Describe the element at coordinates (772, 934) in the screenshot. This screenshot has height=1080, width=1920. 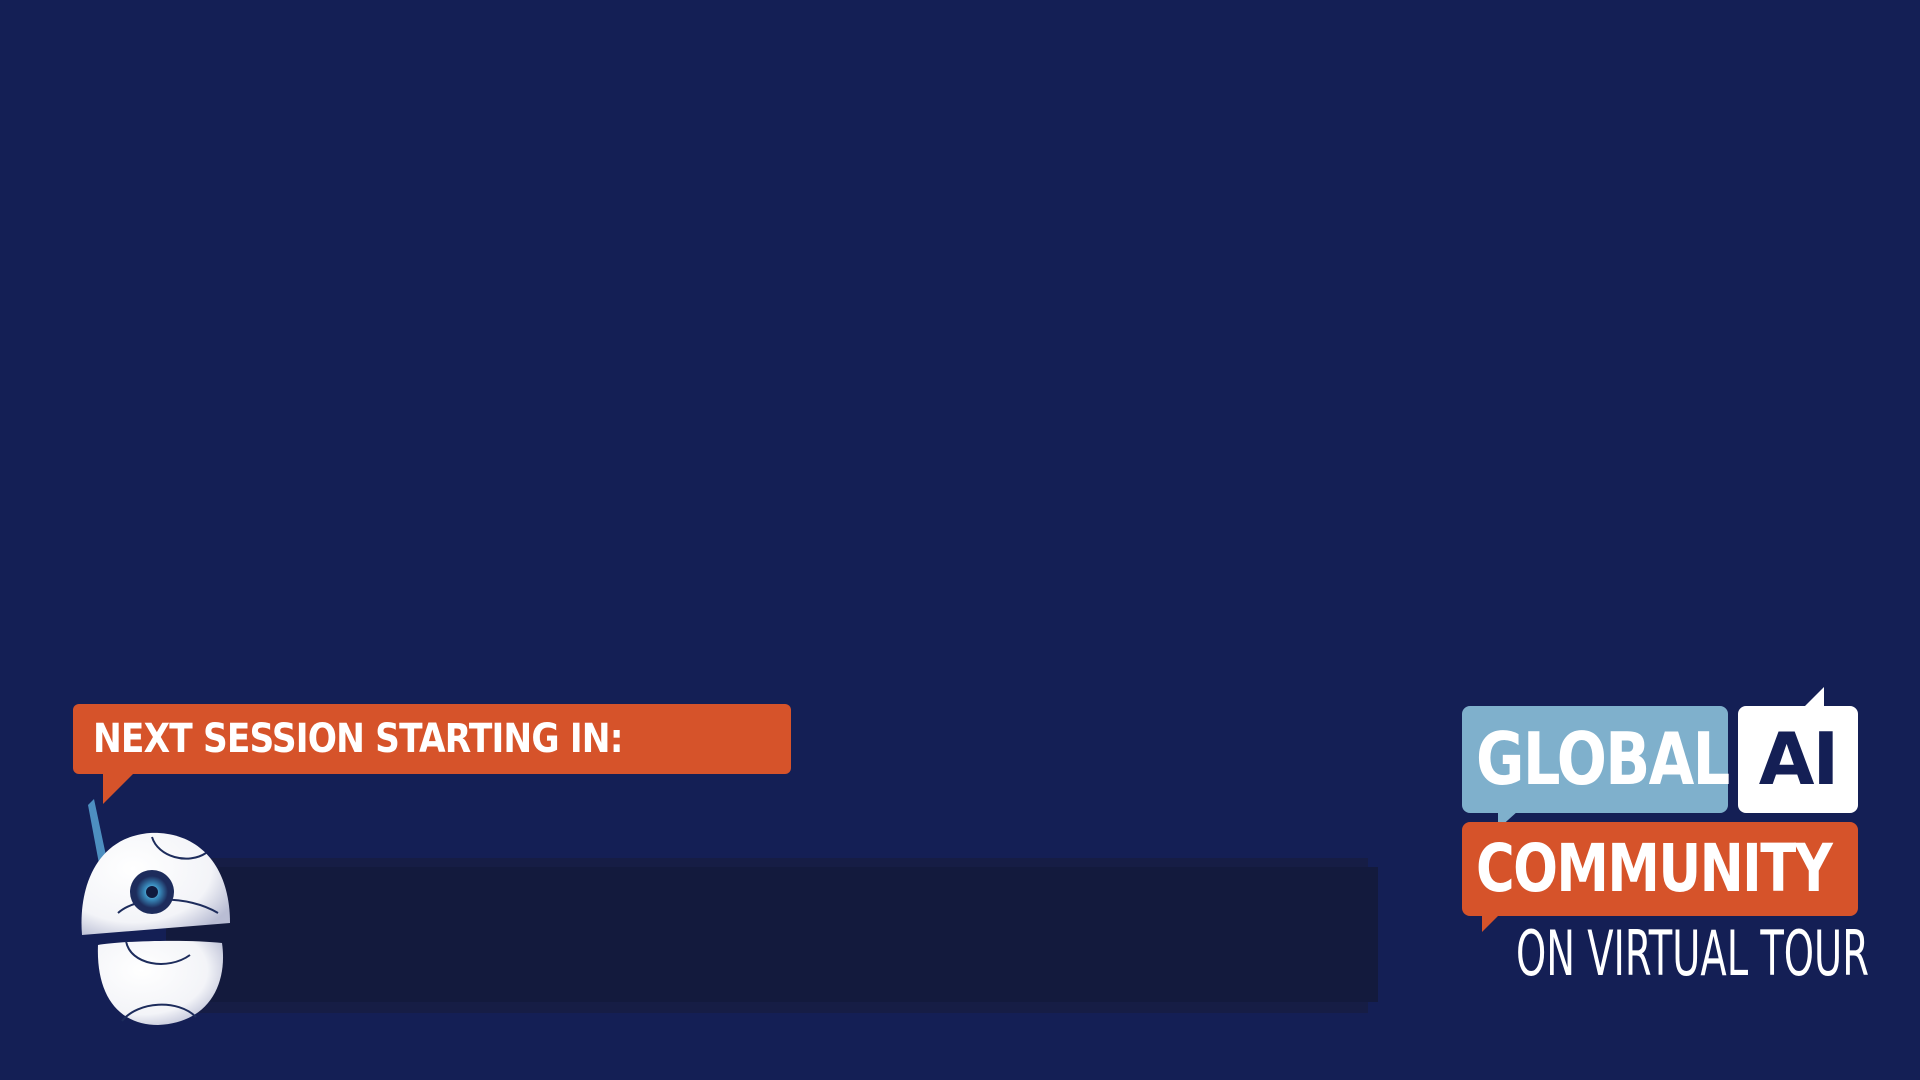
I see `countdown-bar` at that location.